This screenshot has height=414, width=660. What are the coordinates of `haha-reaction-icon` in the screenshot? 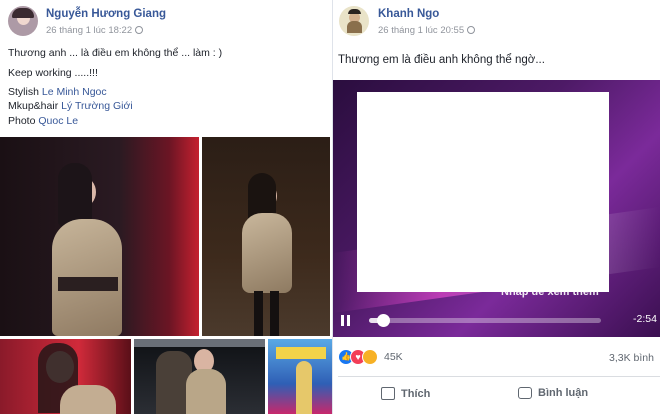 It's located at (370, 357).